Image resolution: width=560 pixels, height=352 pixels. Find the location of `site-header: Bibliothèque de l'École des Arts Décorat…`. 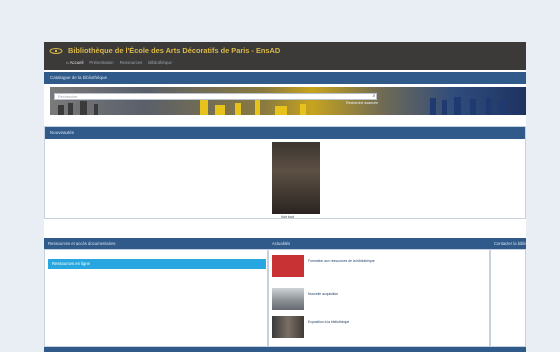

site-header: Bibliothèque de l'École des Arts Décorat… is located at coordinates (285, 56).